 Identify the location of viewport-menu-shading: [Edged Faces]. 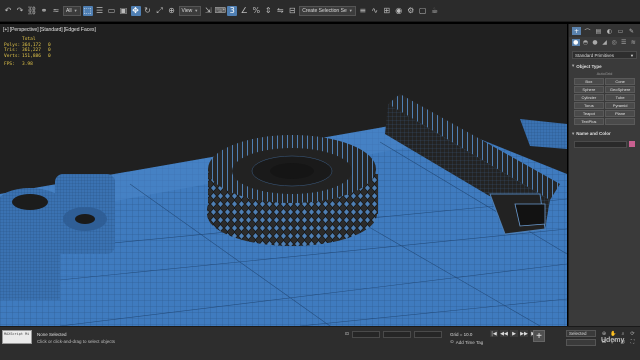
(80, 30).